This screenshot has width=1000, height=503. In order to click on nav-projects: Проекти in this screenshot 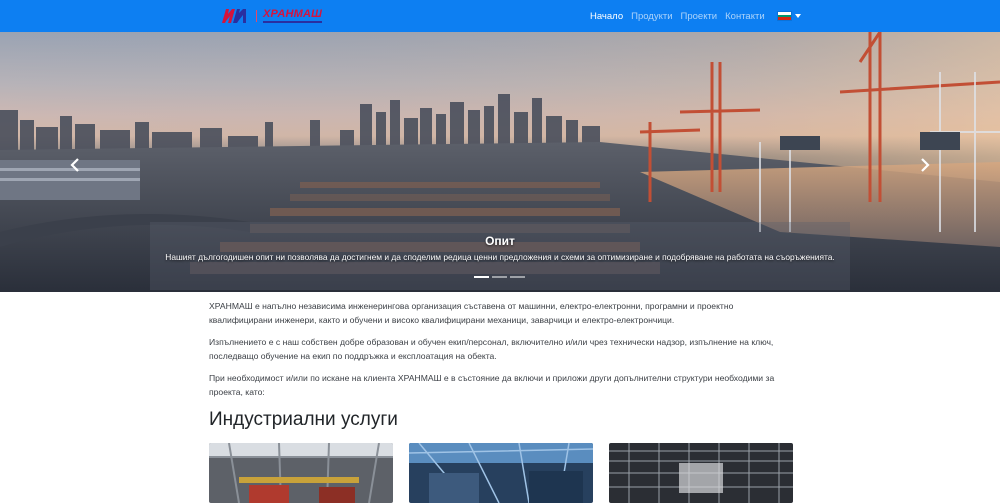, I will do `click(699, 16)`.